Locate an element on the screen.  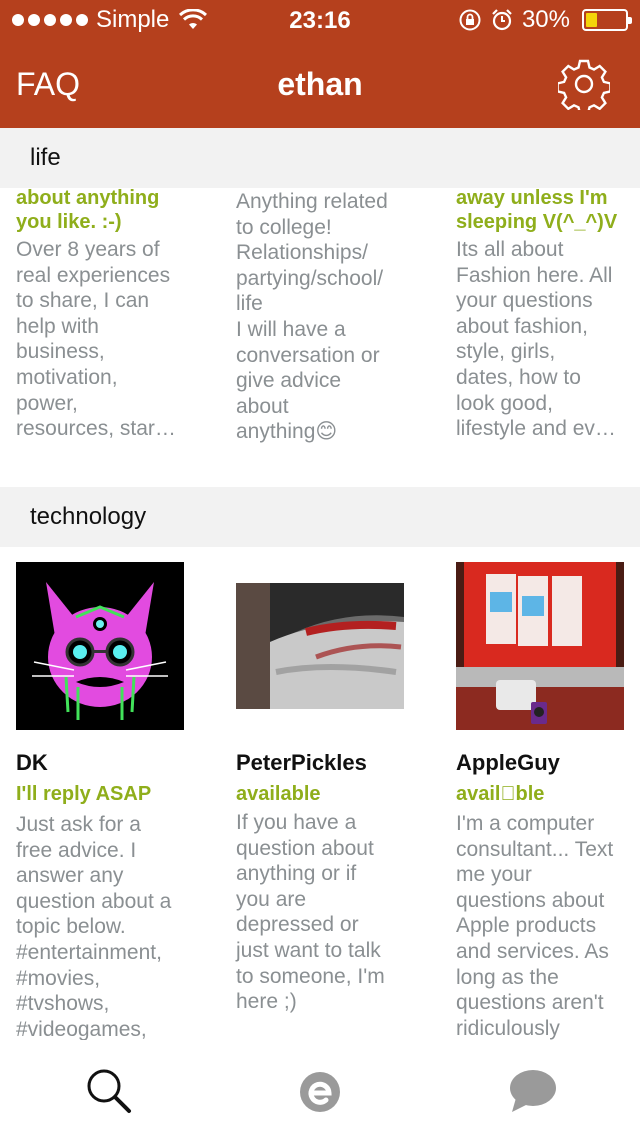
user-name: PeterPickles is located at coordinates (301, 762).